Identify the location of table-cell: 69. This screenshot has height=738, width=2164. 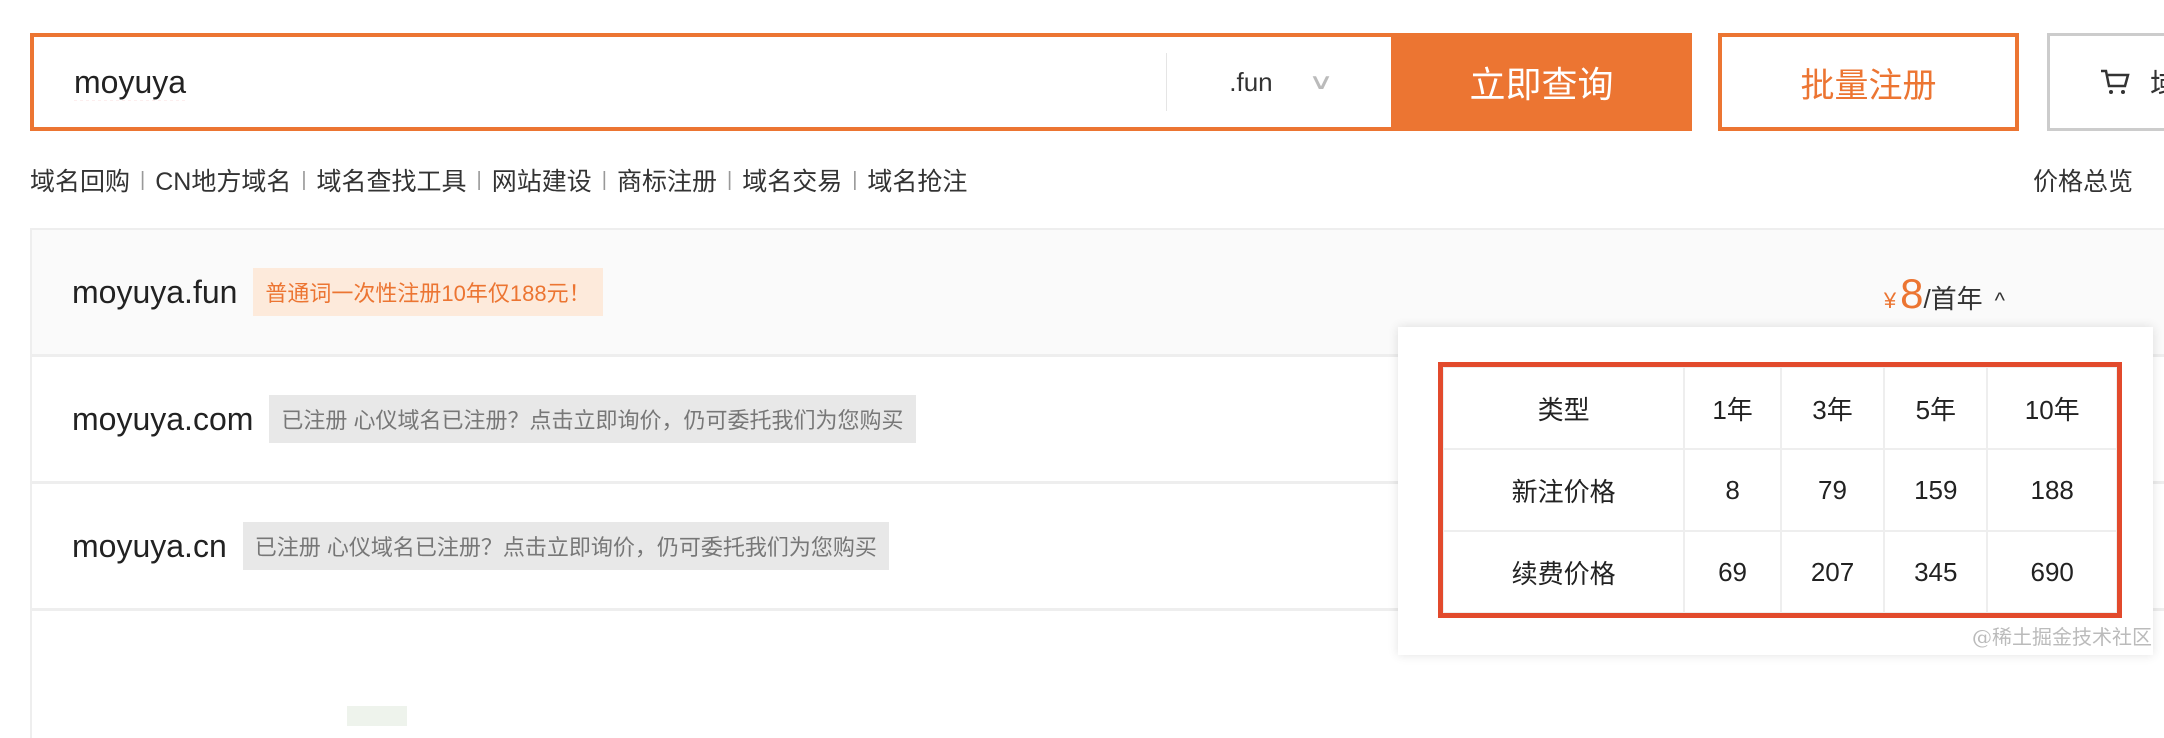
(1732, 572).